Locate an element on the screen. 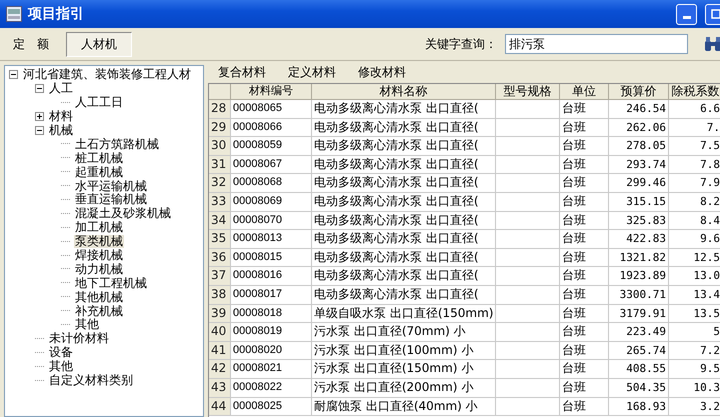  tree-item: 泵类机械 is located at coordinates (99, 241).